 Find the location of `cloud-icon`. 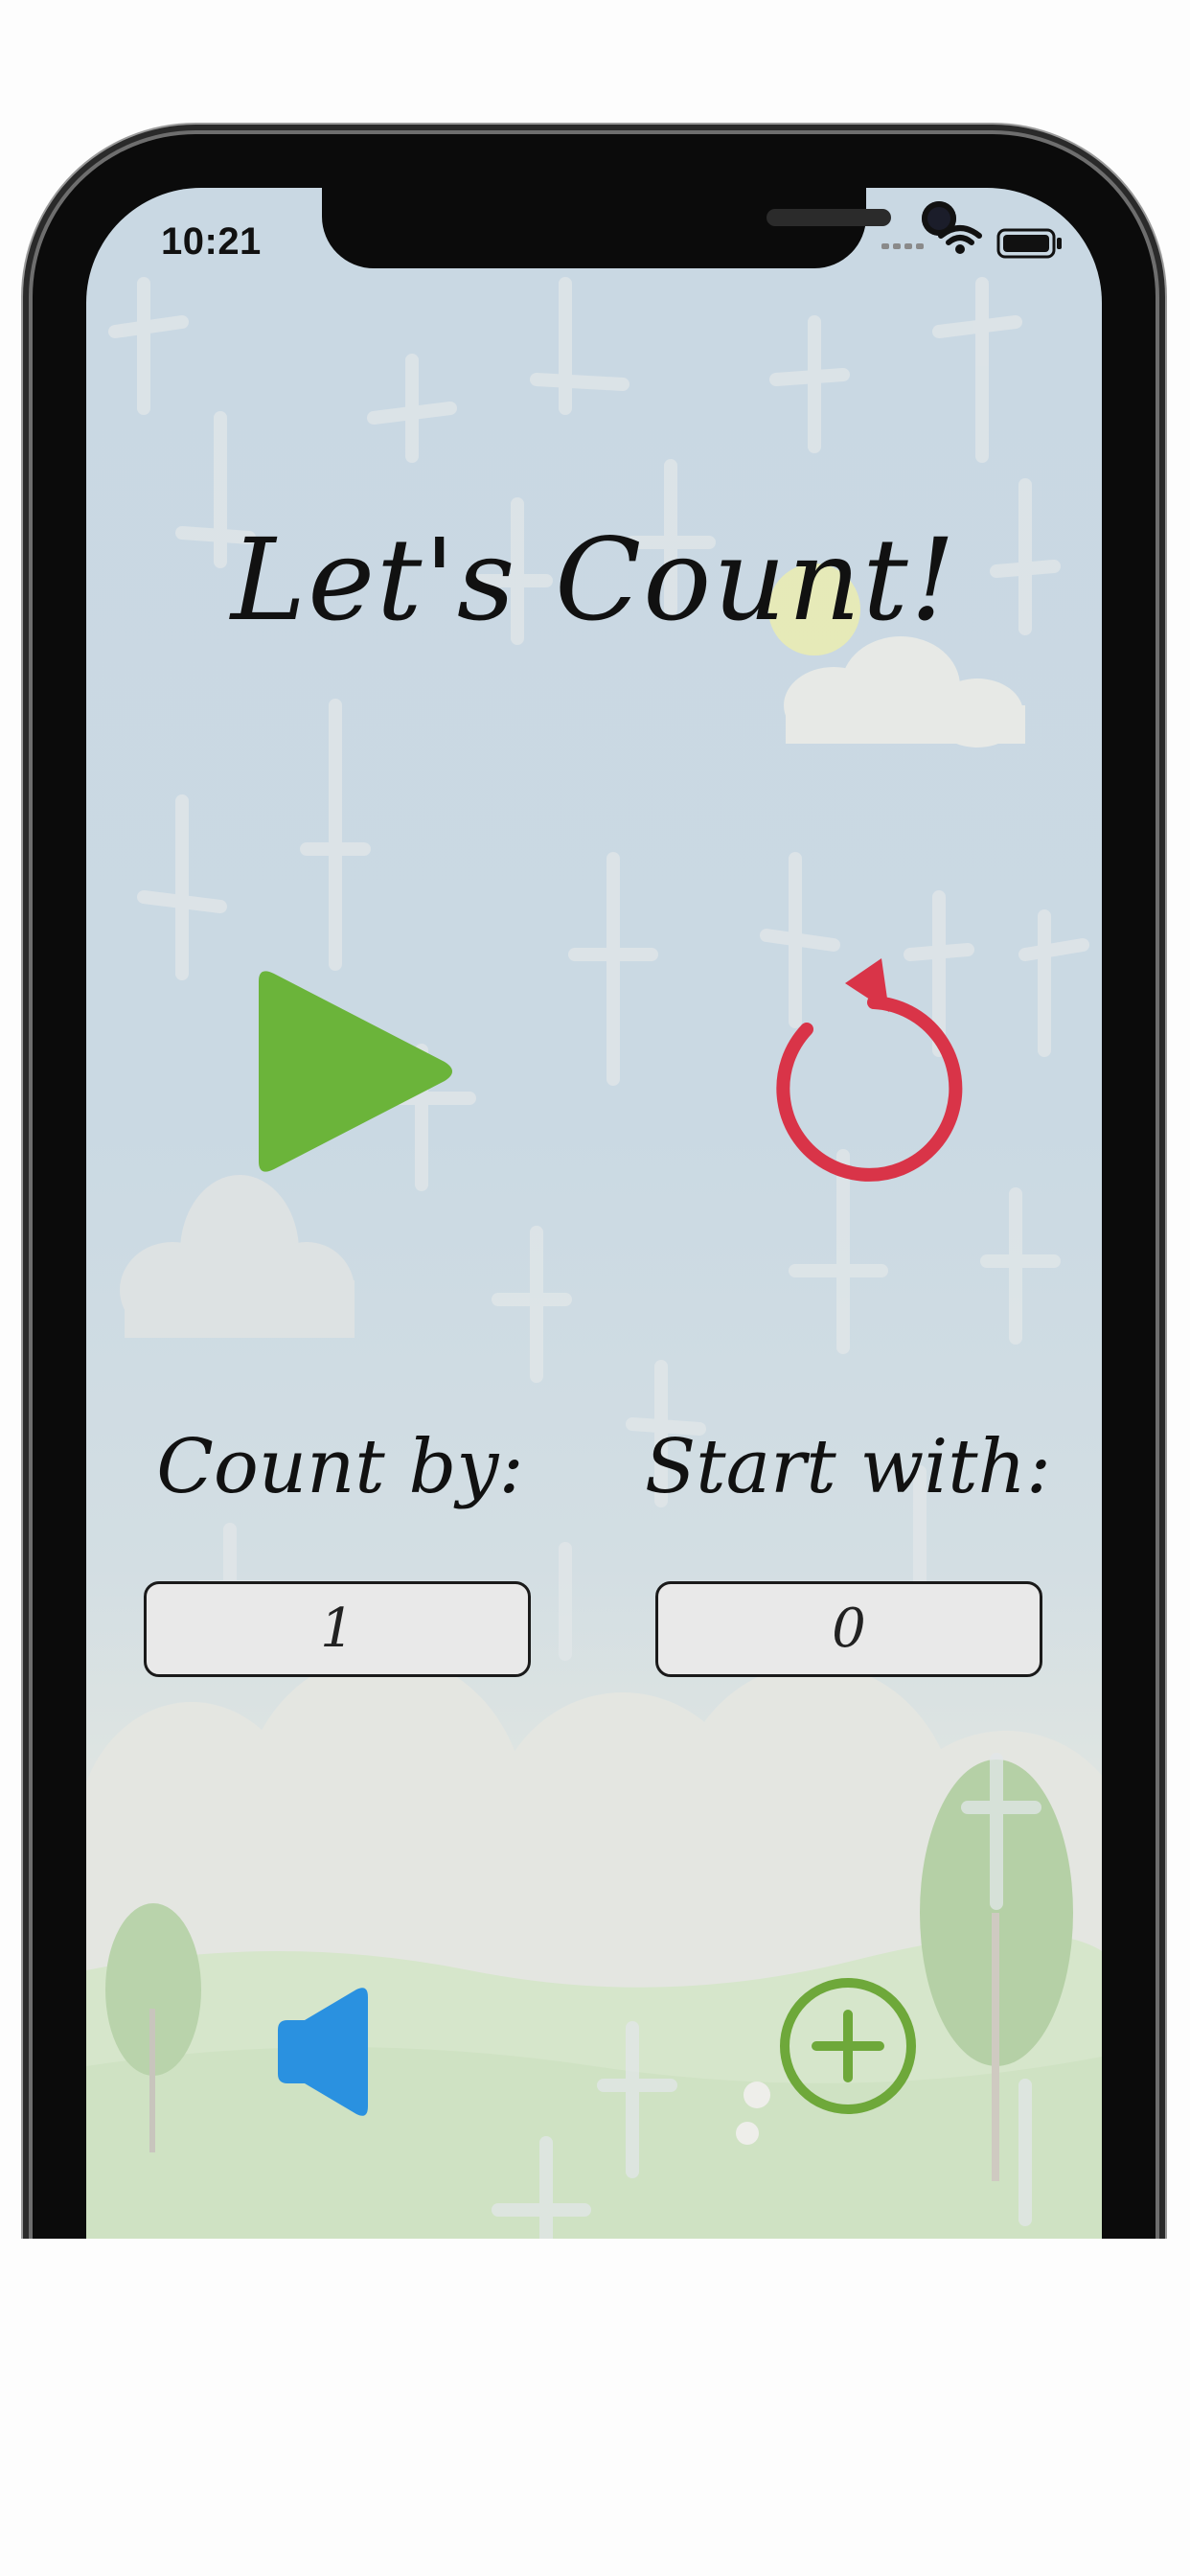

cloud-icon is located at coordinates (238, 1256).